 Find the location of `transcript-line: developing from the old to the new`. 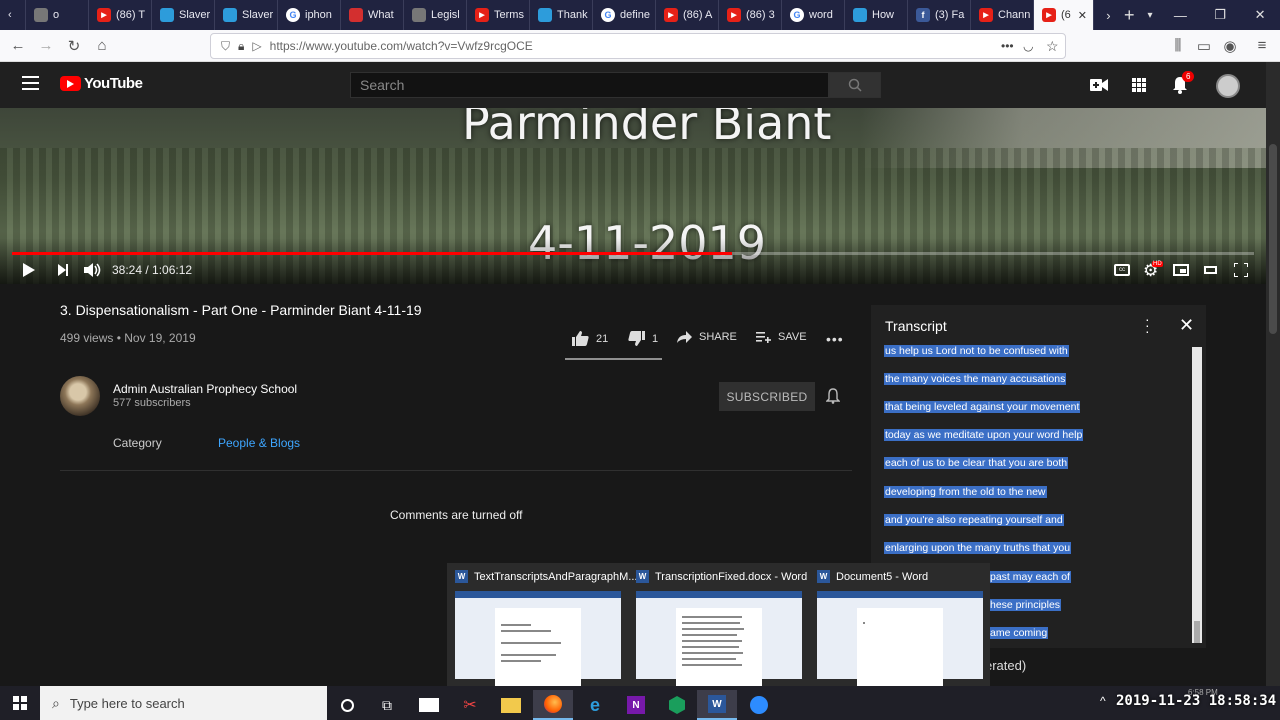

transcript-line: developing from the old to the new is located at coordinates (965, 492).